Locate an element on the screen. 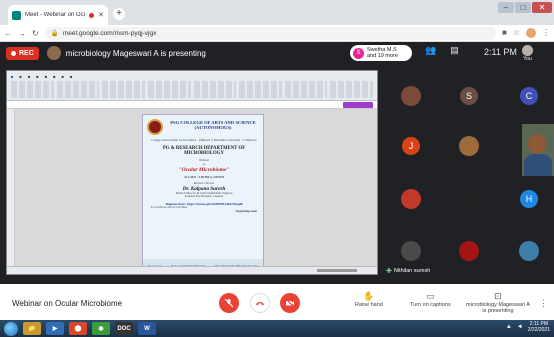 This screenshot has height=337, width=554. window-controls: – □ ✕ is located at coordinates (525, 7).